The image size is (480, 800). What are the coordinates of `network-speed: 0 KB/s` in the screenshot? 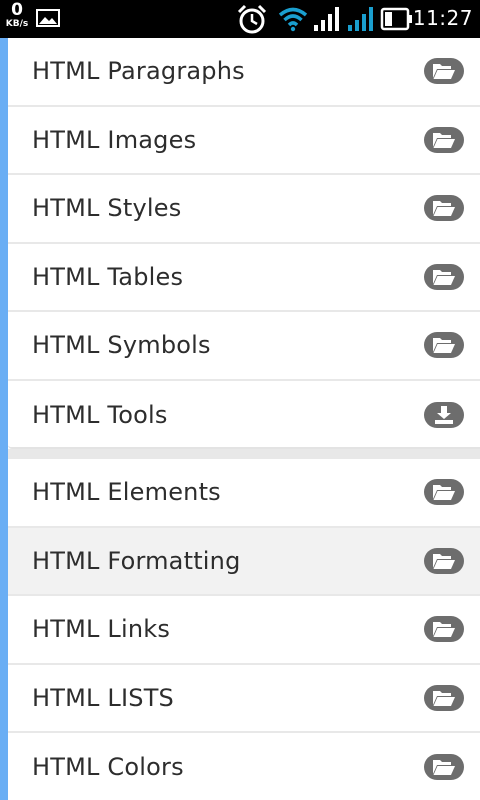 It's located at (17, 15).